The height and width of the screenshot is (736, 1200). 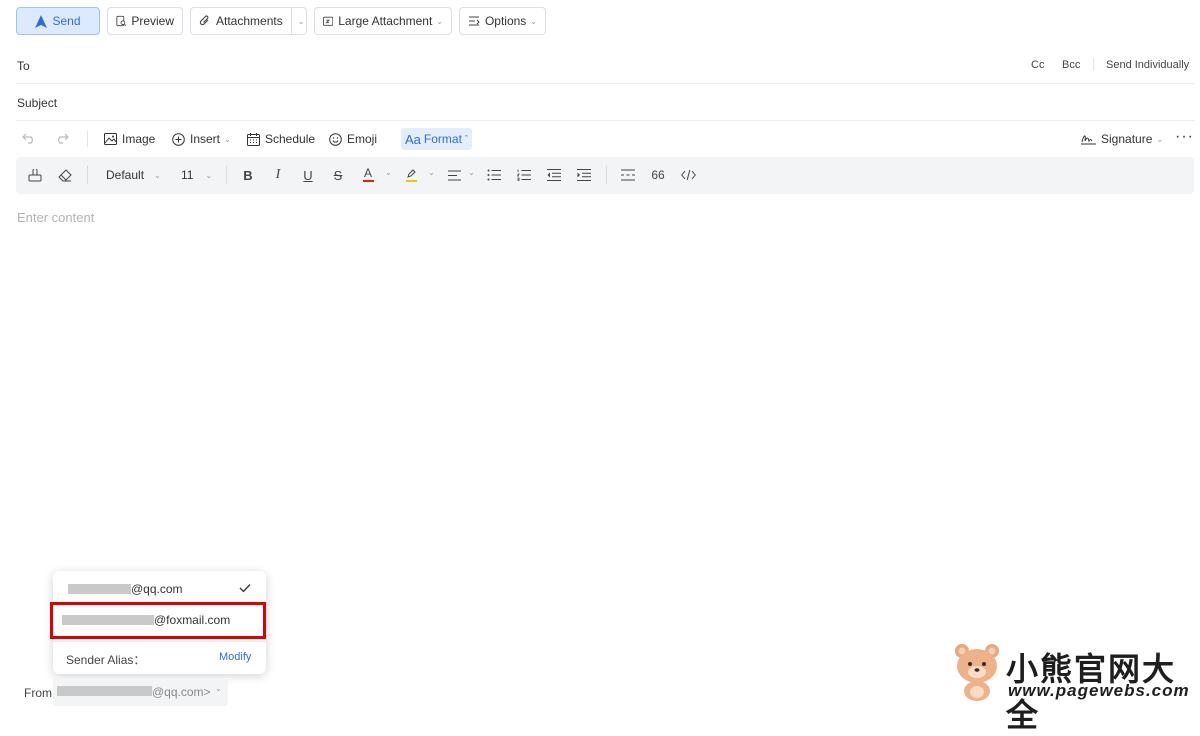 I want to click on numbered-list-button, so click(x=524, y=175).